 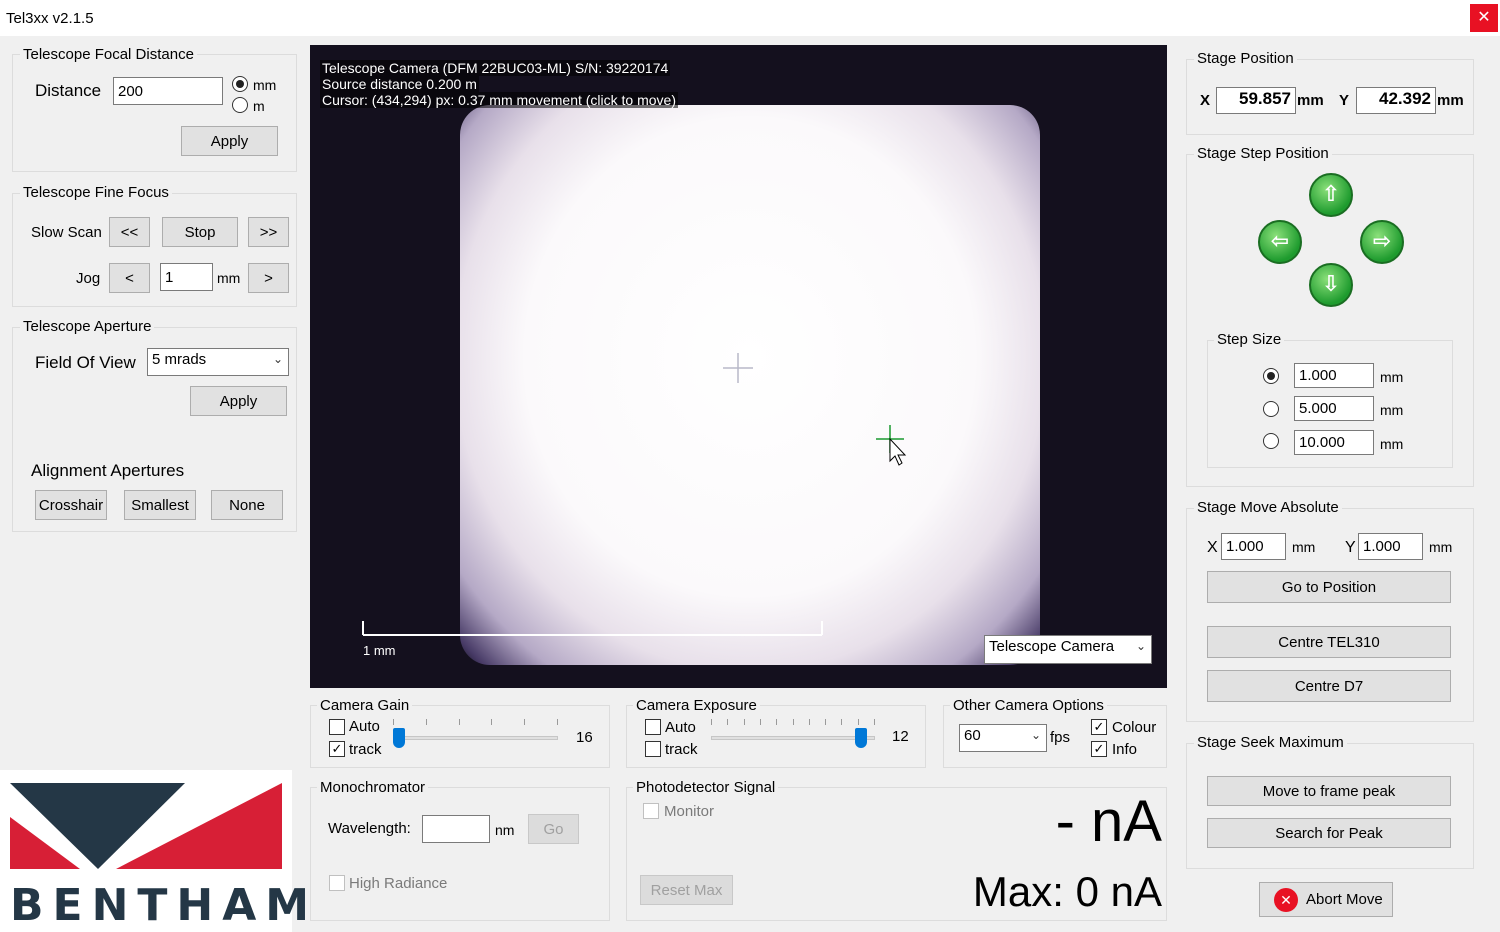 I want to click on smallest-button: Smallest, so click(x=160, y=505).